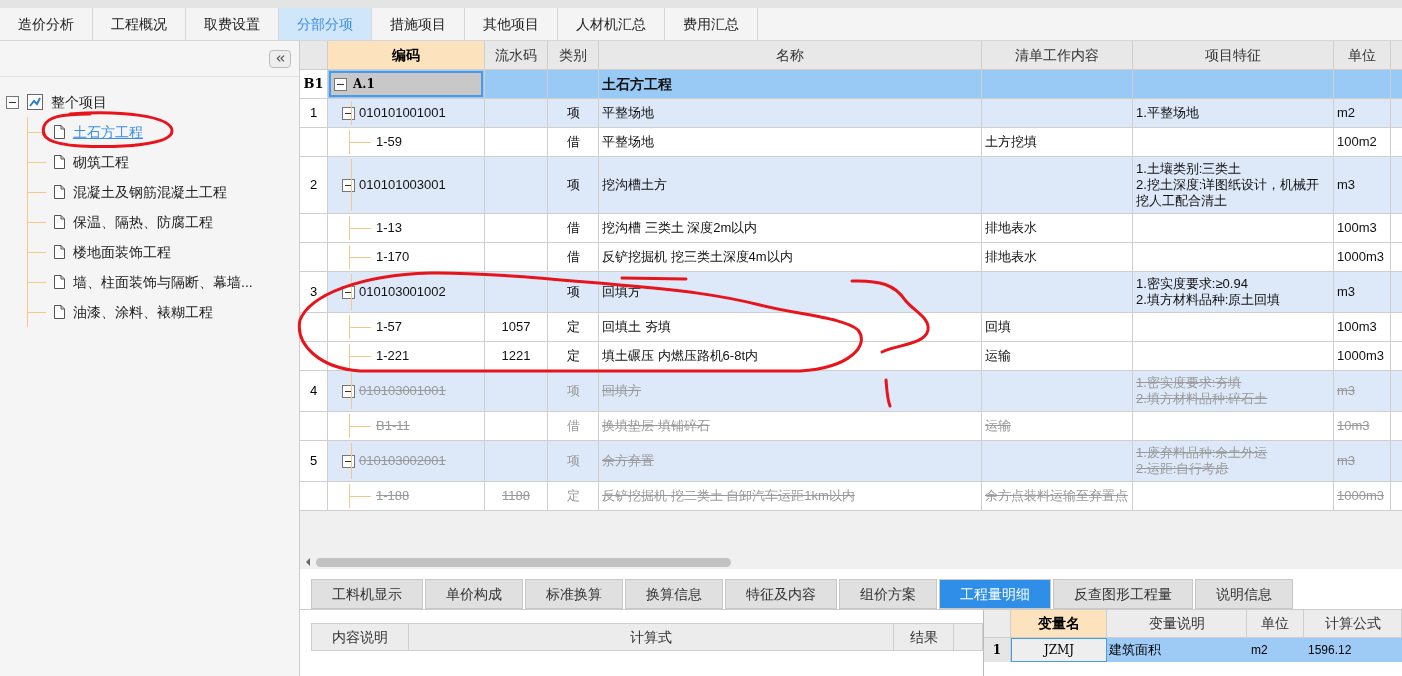 Image resolution: width=1402 pixels, height=676 pixels. Describe the element at coordinates (393, 356) in the screenshot. I see `code-text: 1-221` at that location.